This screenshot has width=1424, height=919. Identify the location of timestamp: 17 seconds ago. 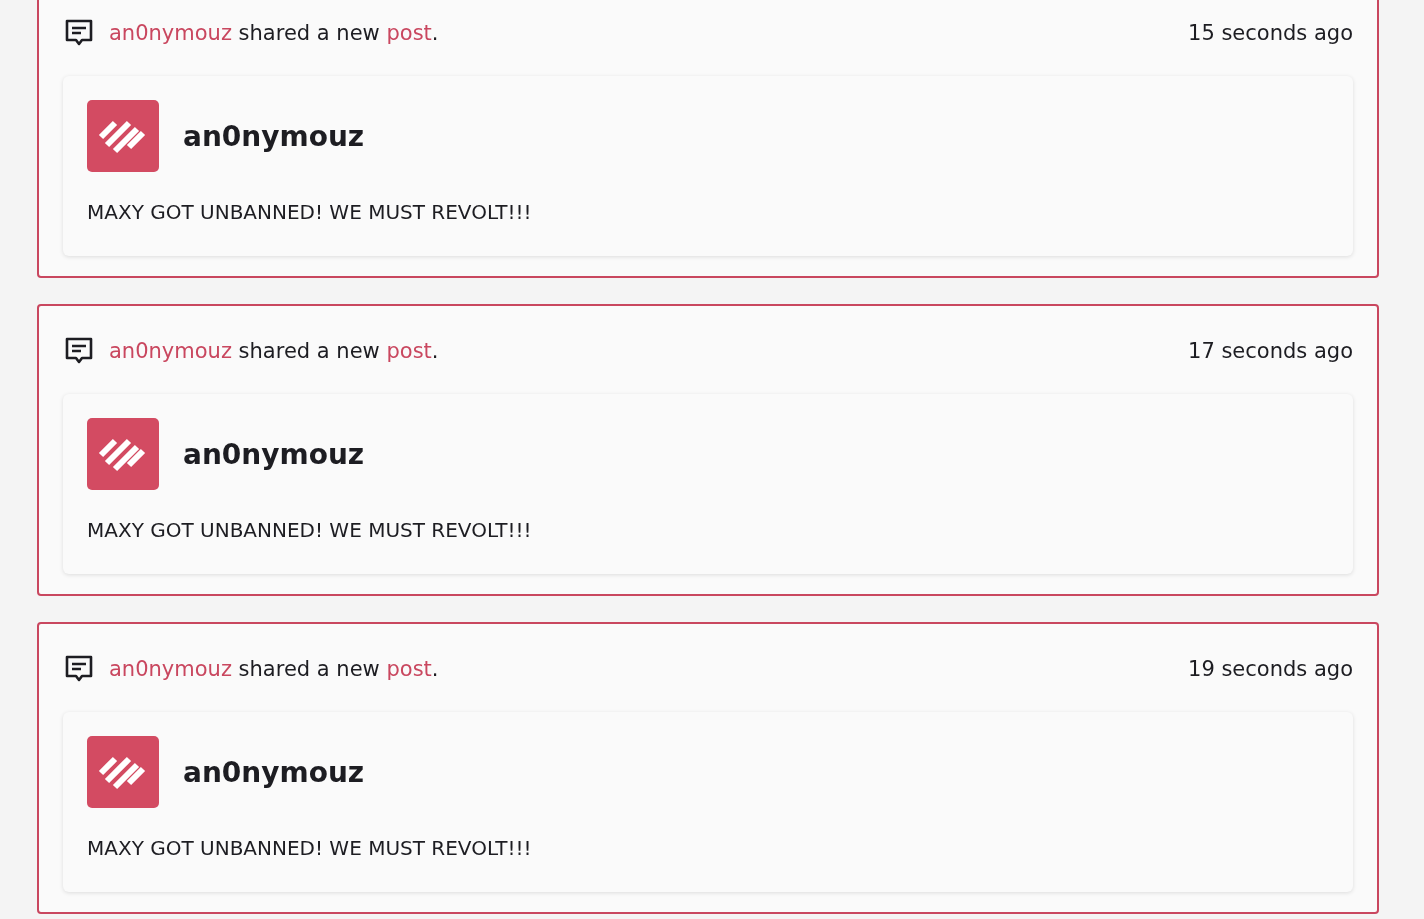
(1270, 351).